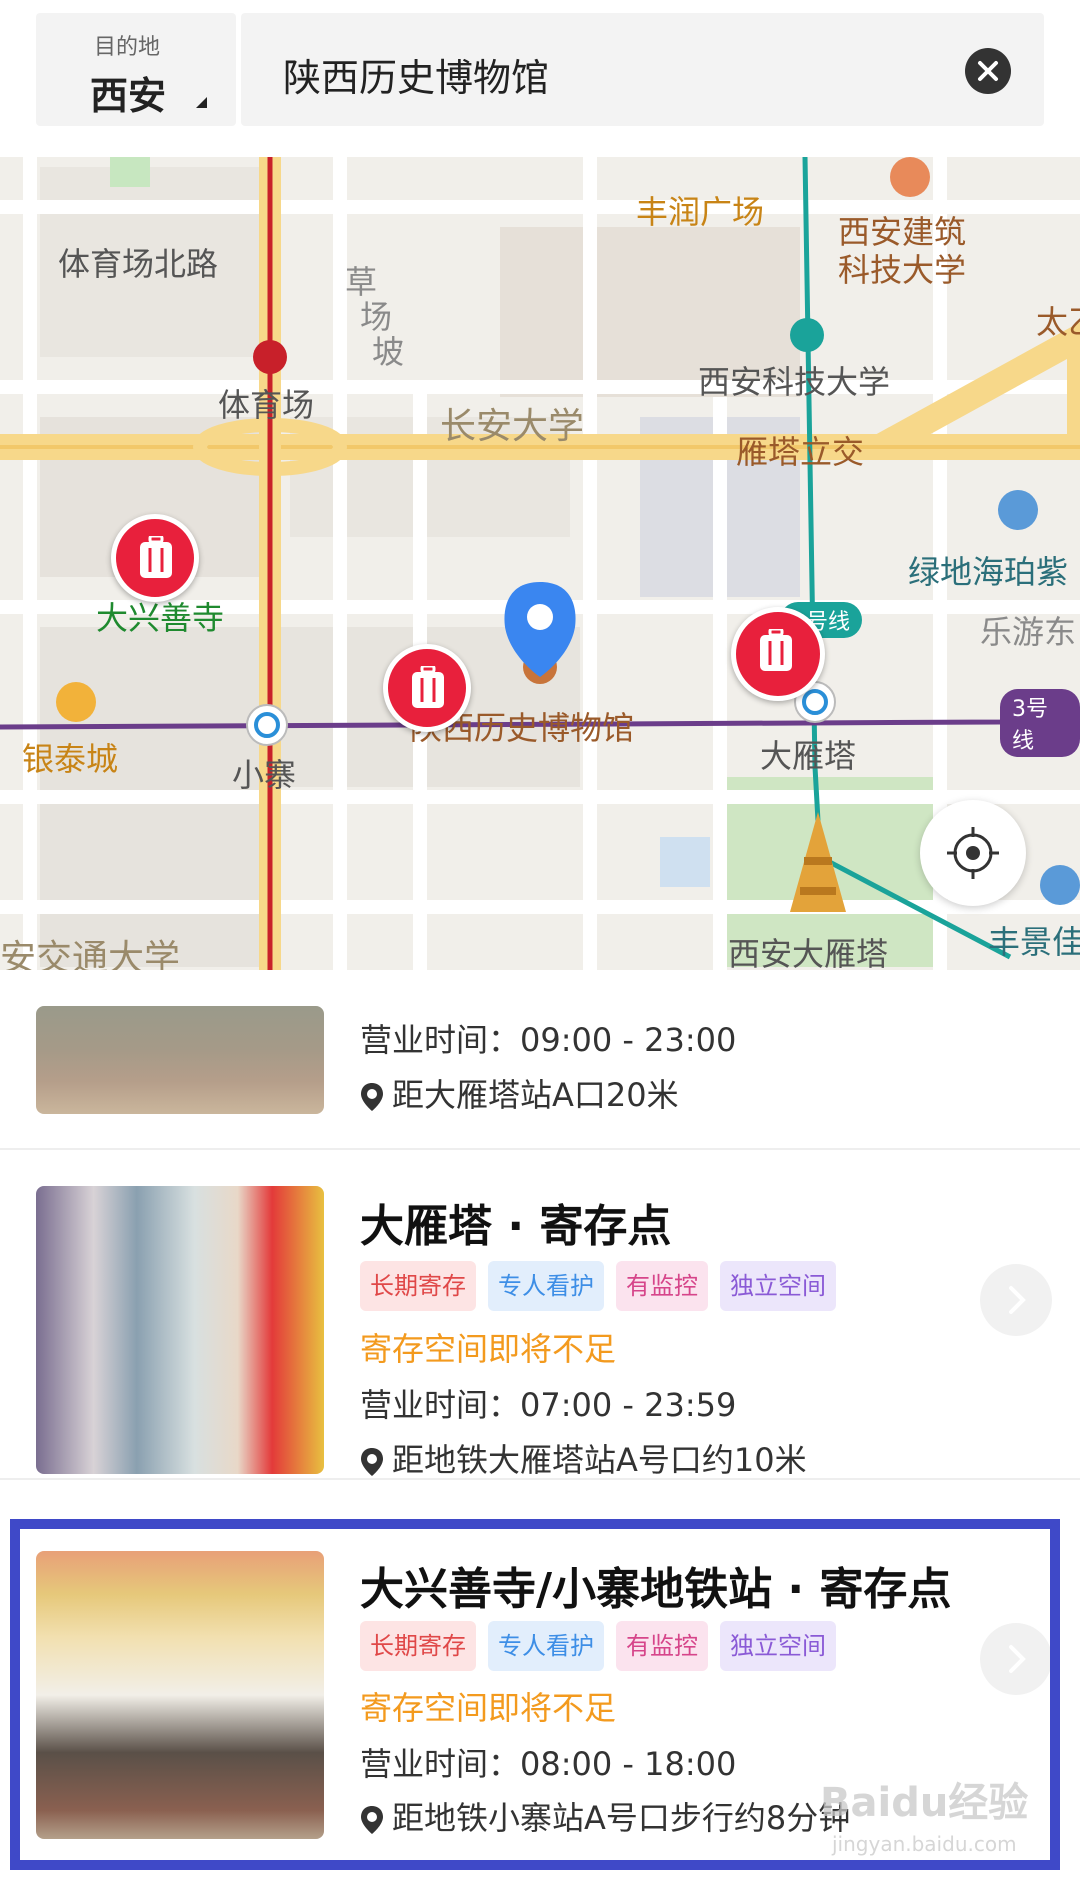 The height and width of the screenshot is (1890, 1080). Describe the element at coordinates (621, 1818) in the screenshot. I see `distance-text: 距地铁小寨站A号口步行约8分钟` at that location.